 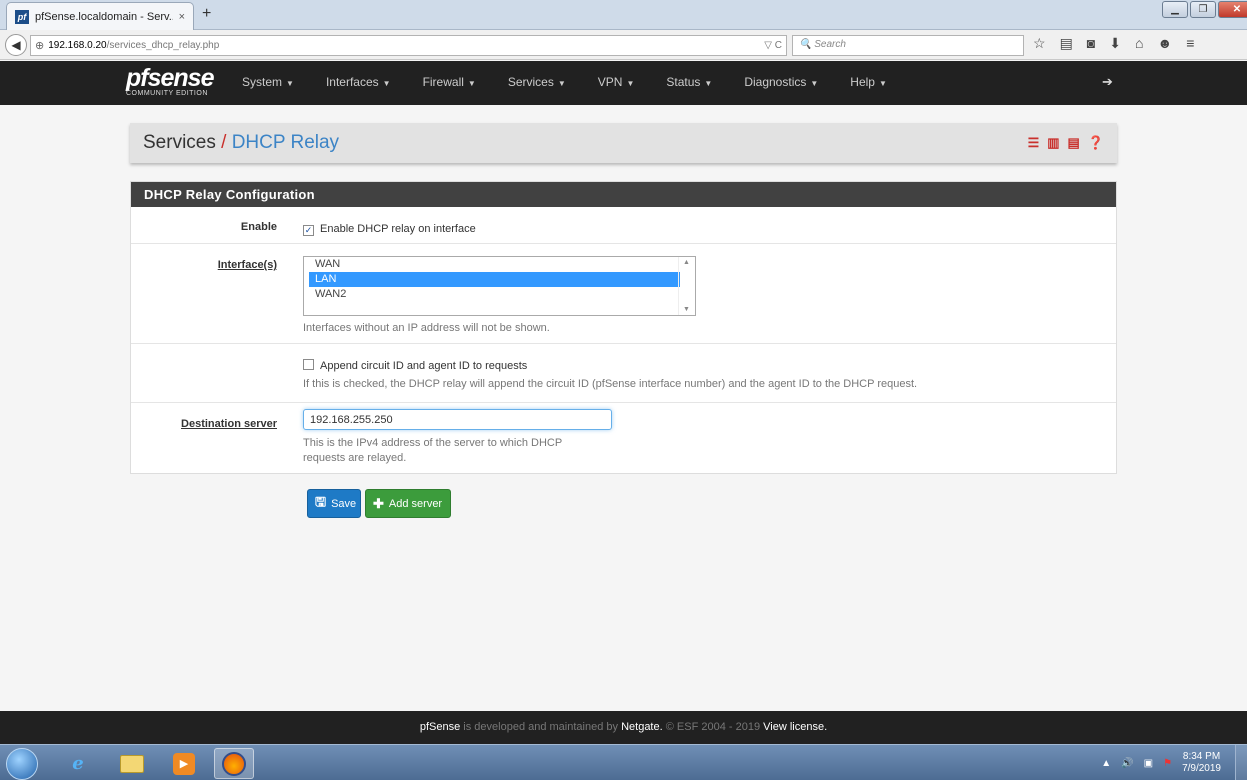 What do you see at coordinates (100, 16) in the screenshot?
I see `browser-tab: pf pfSense.localdomain - Serv... ×` at bounding box center [100, 16].